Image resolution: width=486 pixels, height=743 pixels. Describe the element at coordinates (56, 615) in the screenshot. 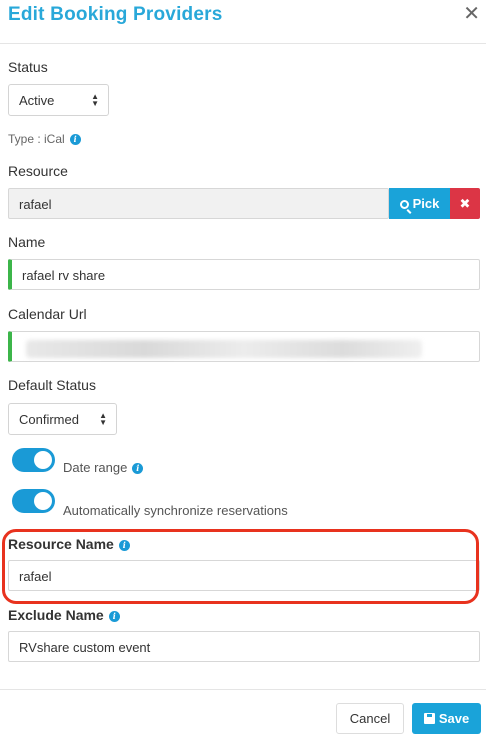

I see `exclude-name-label: Exclude Name` at that location.